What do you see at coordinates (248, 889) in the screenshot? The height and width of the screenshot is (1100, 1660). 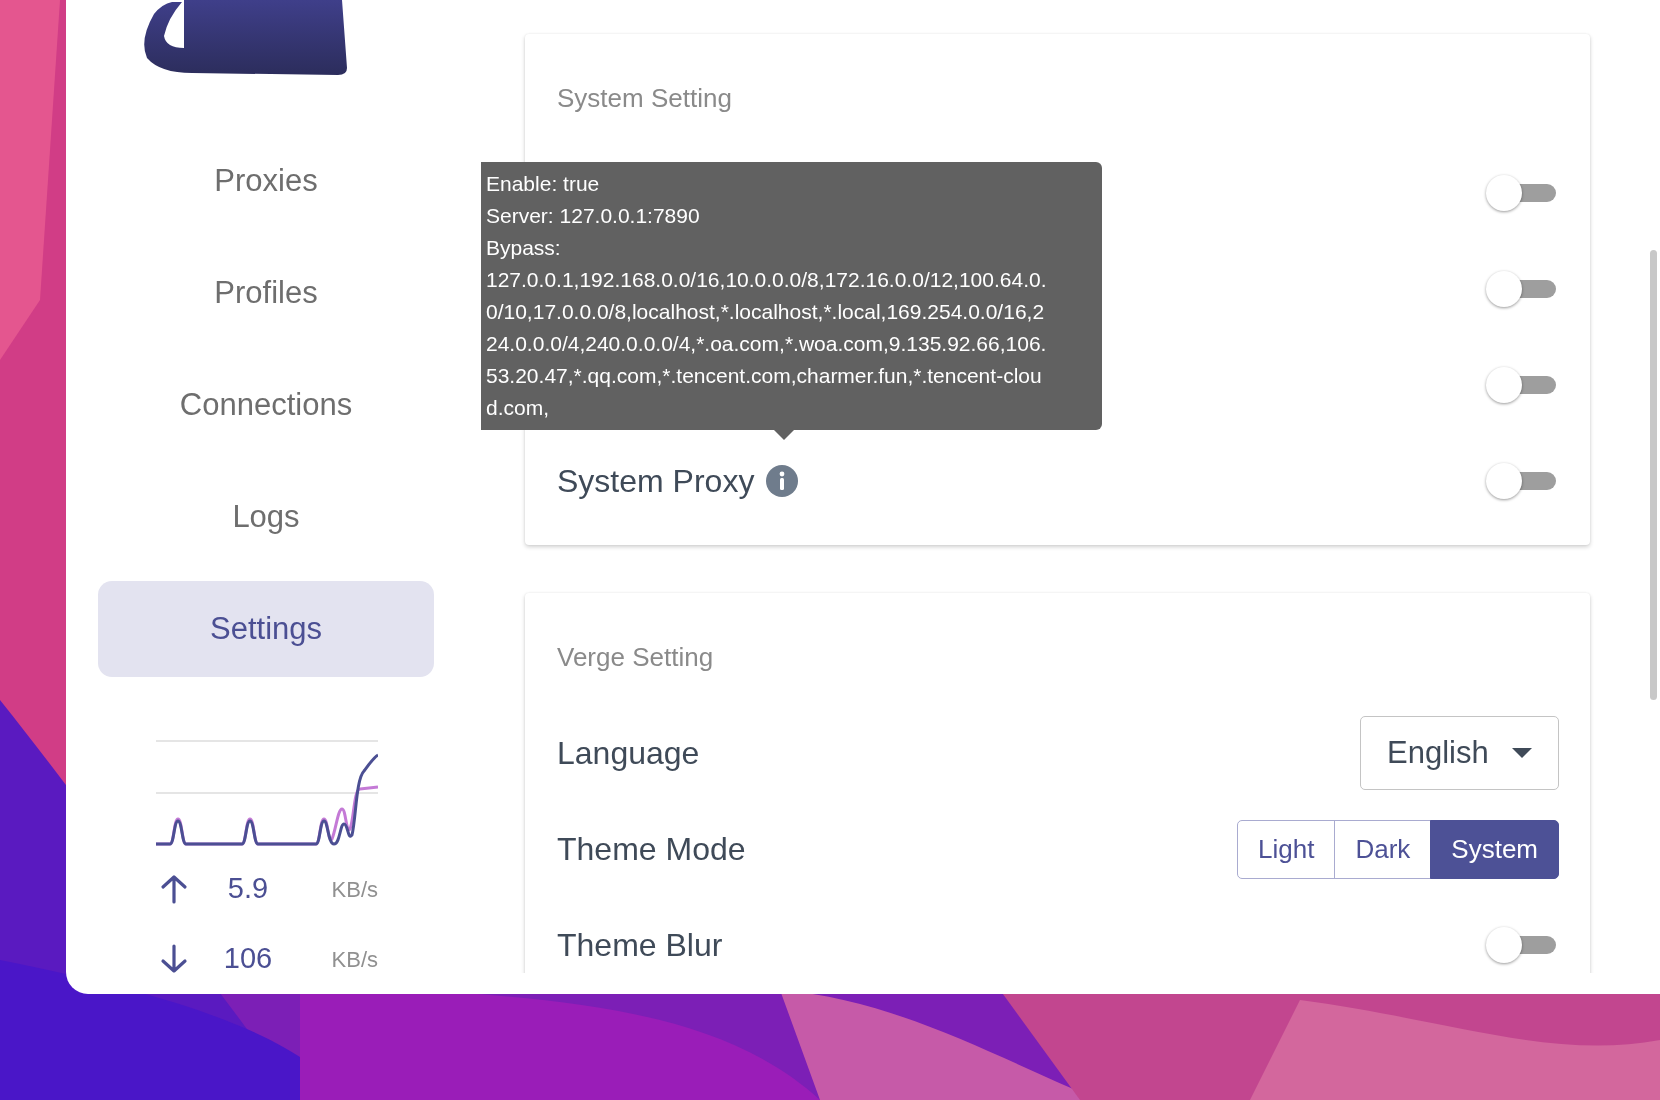 I see `speed-value: 5.9` at bounding box center [248, 889].